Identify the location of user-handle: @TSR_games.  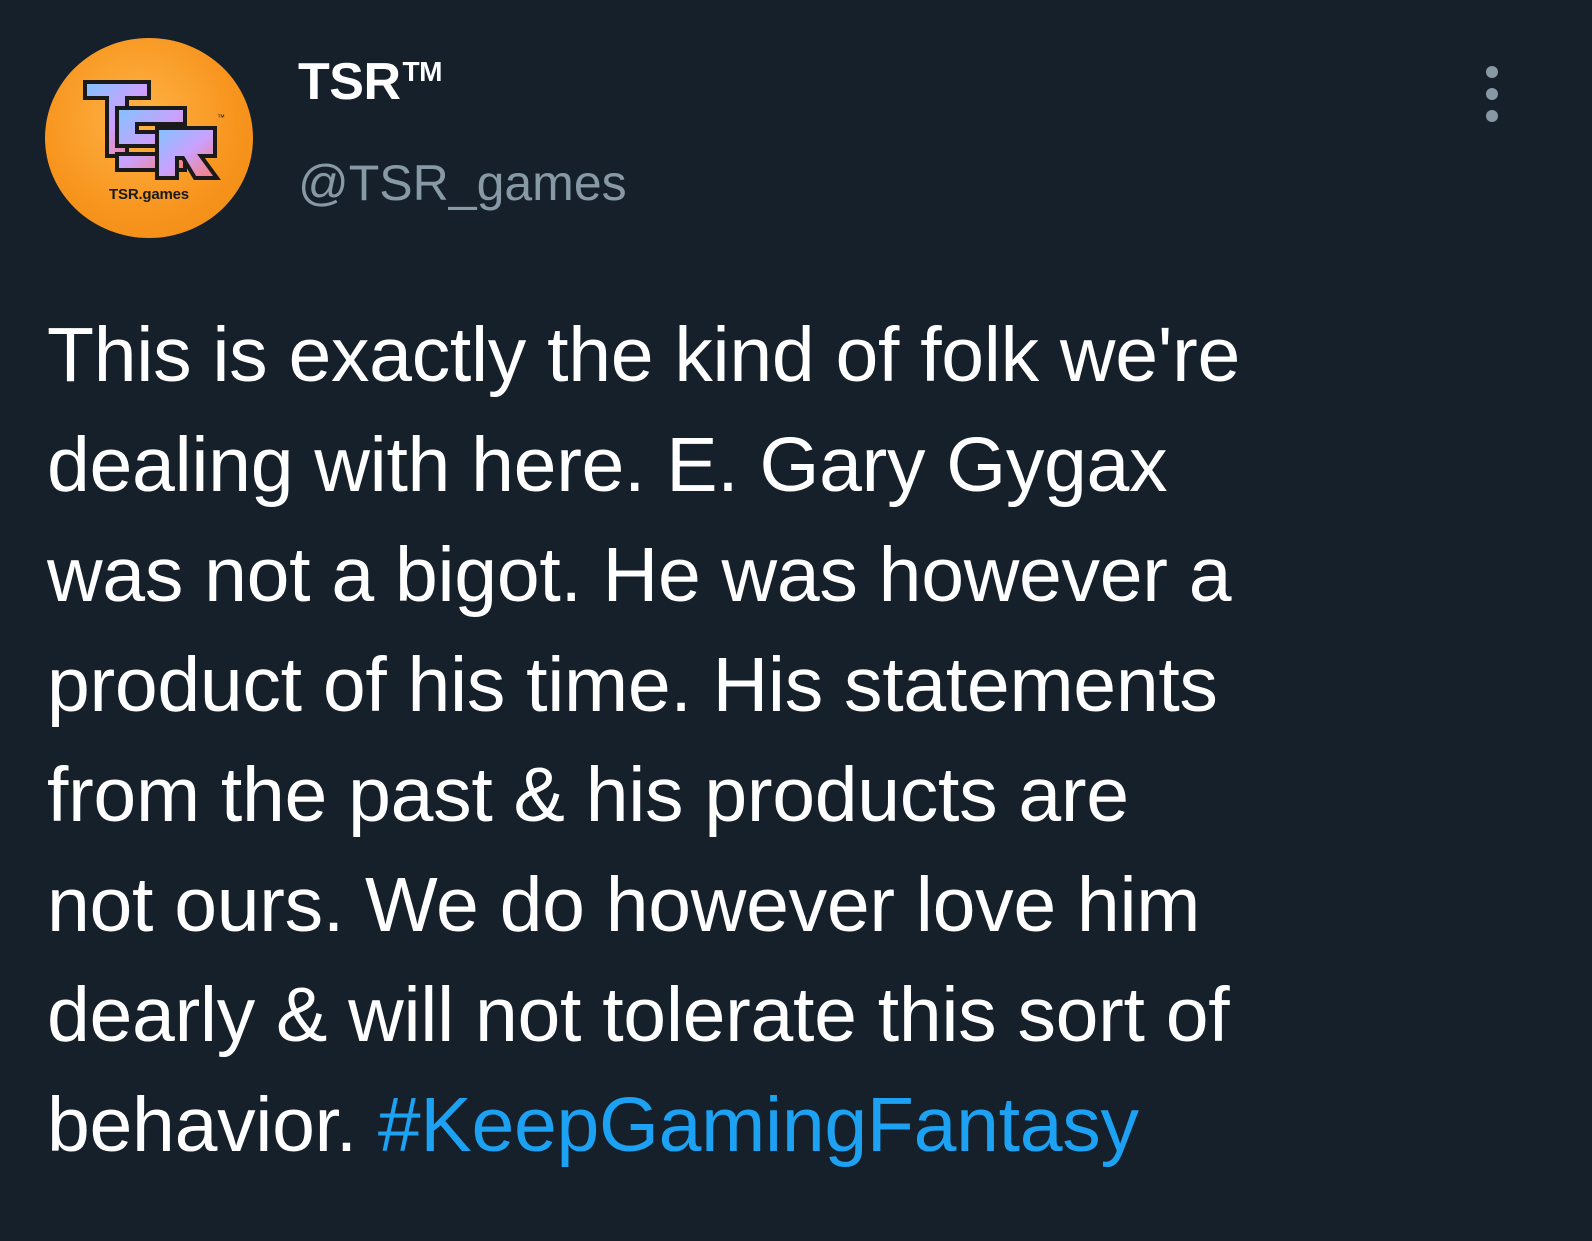
(462, 183).